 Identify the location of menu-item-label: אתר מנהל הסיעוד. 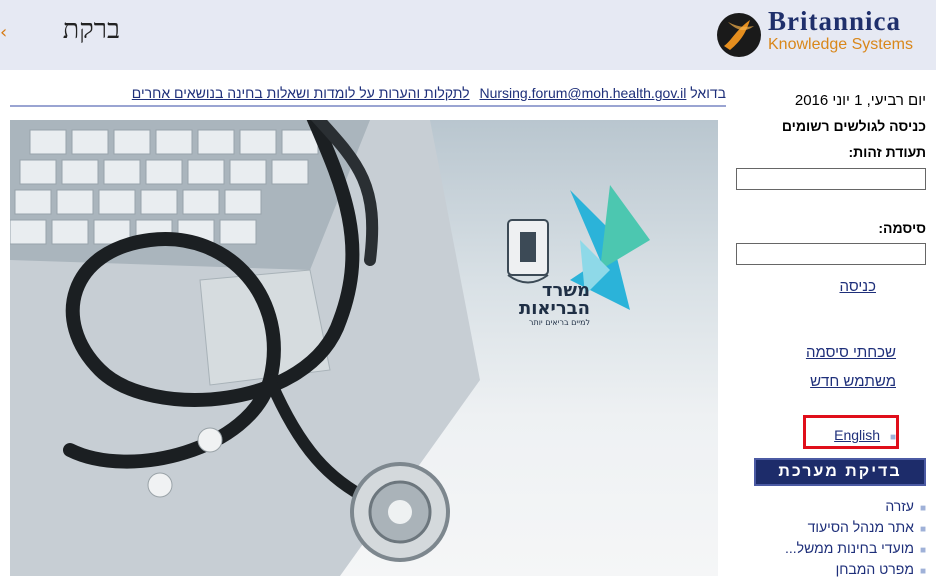
(860, 527).